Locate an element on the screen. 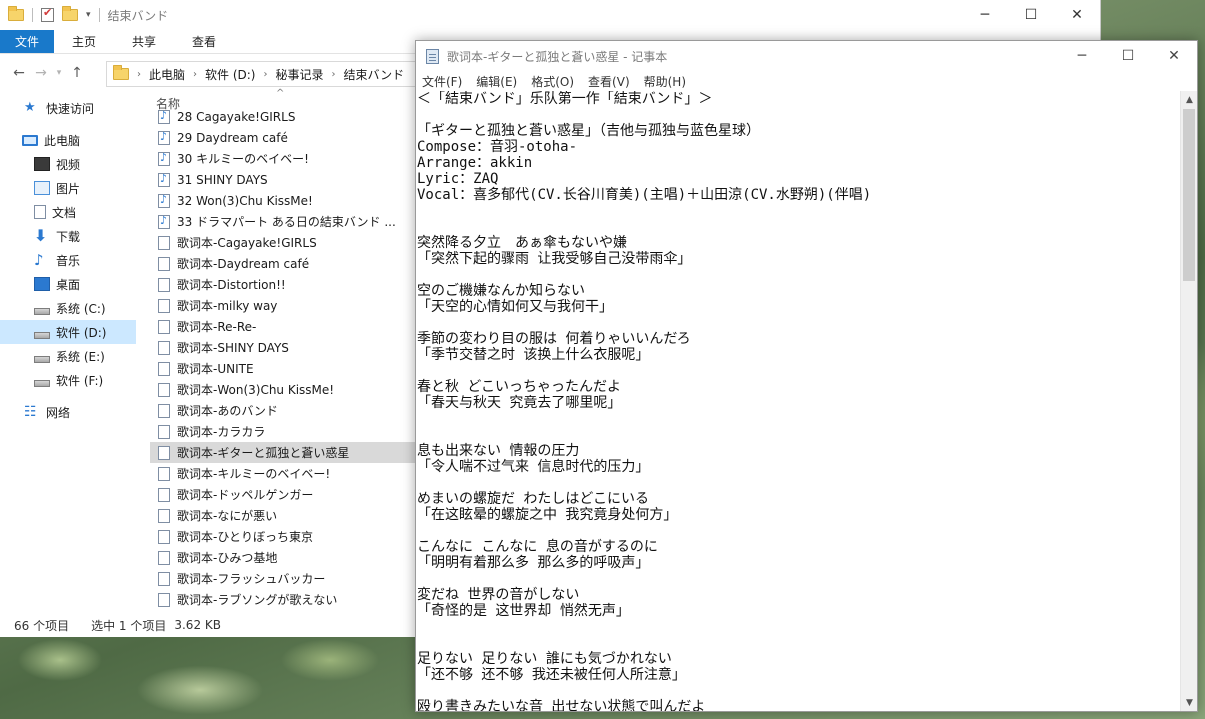 This screenshot has height=719, width=1205. audio-file-icon is located at coordinates (164, 179).